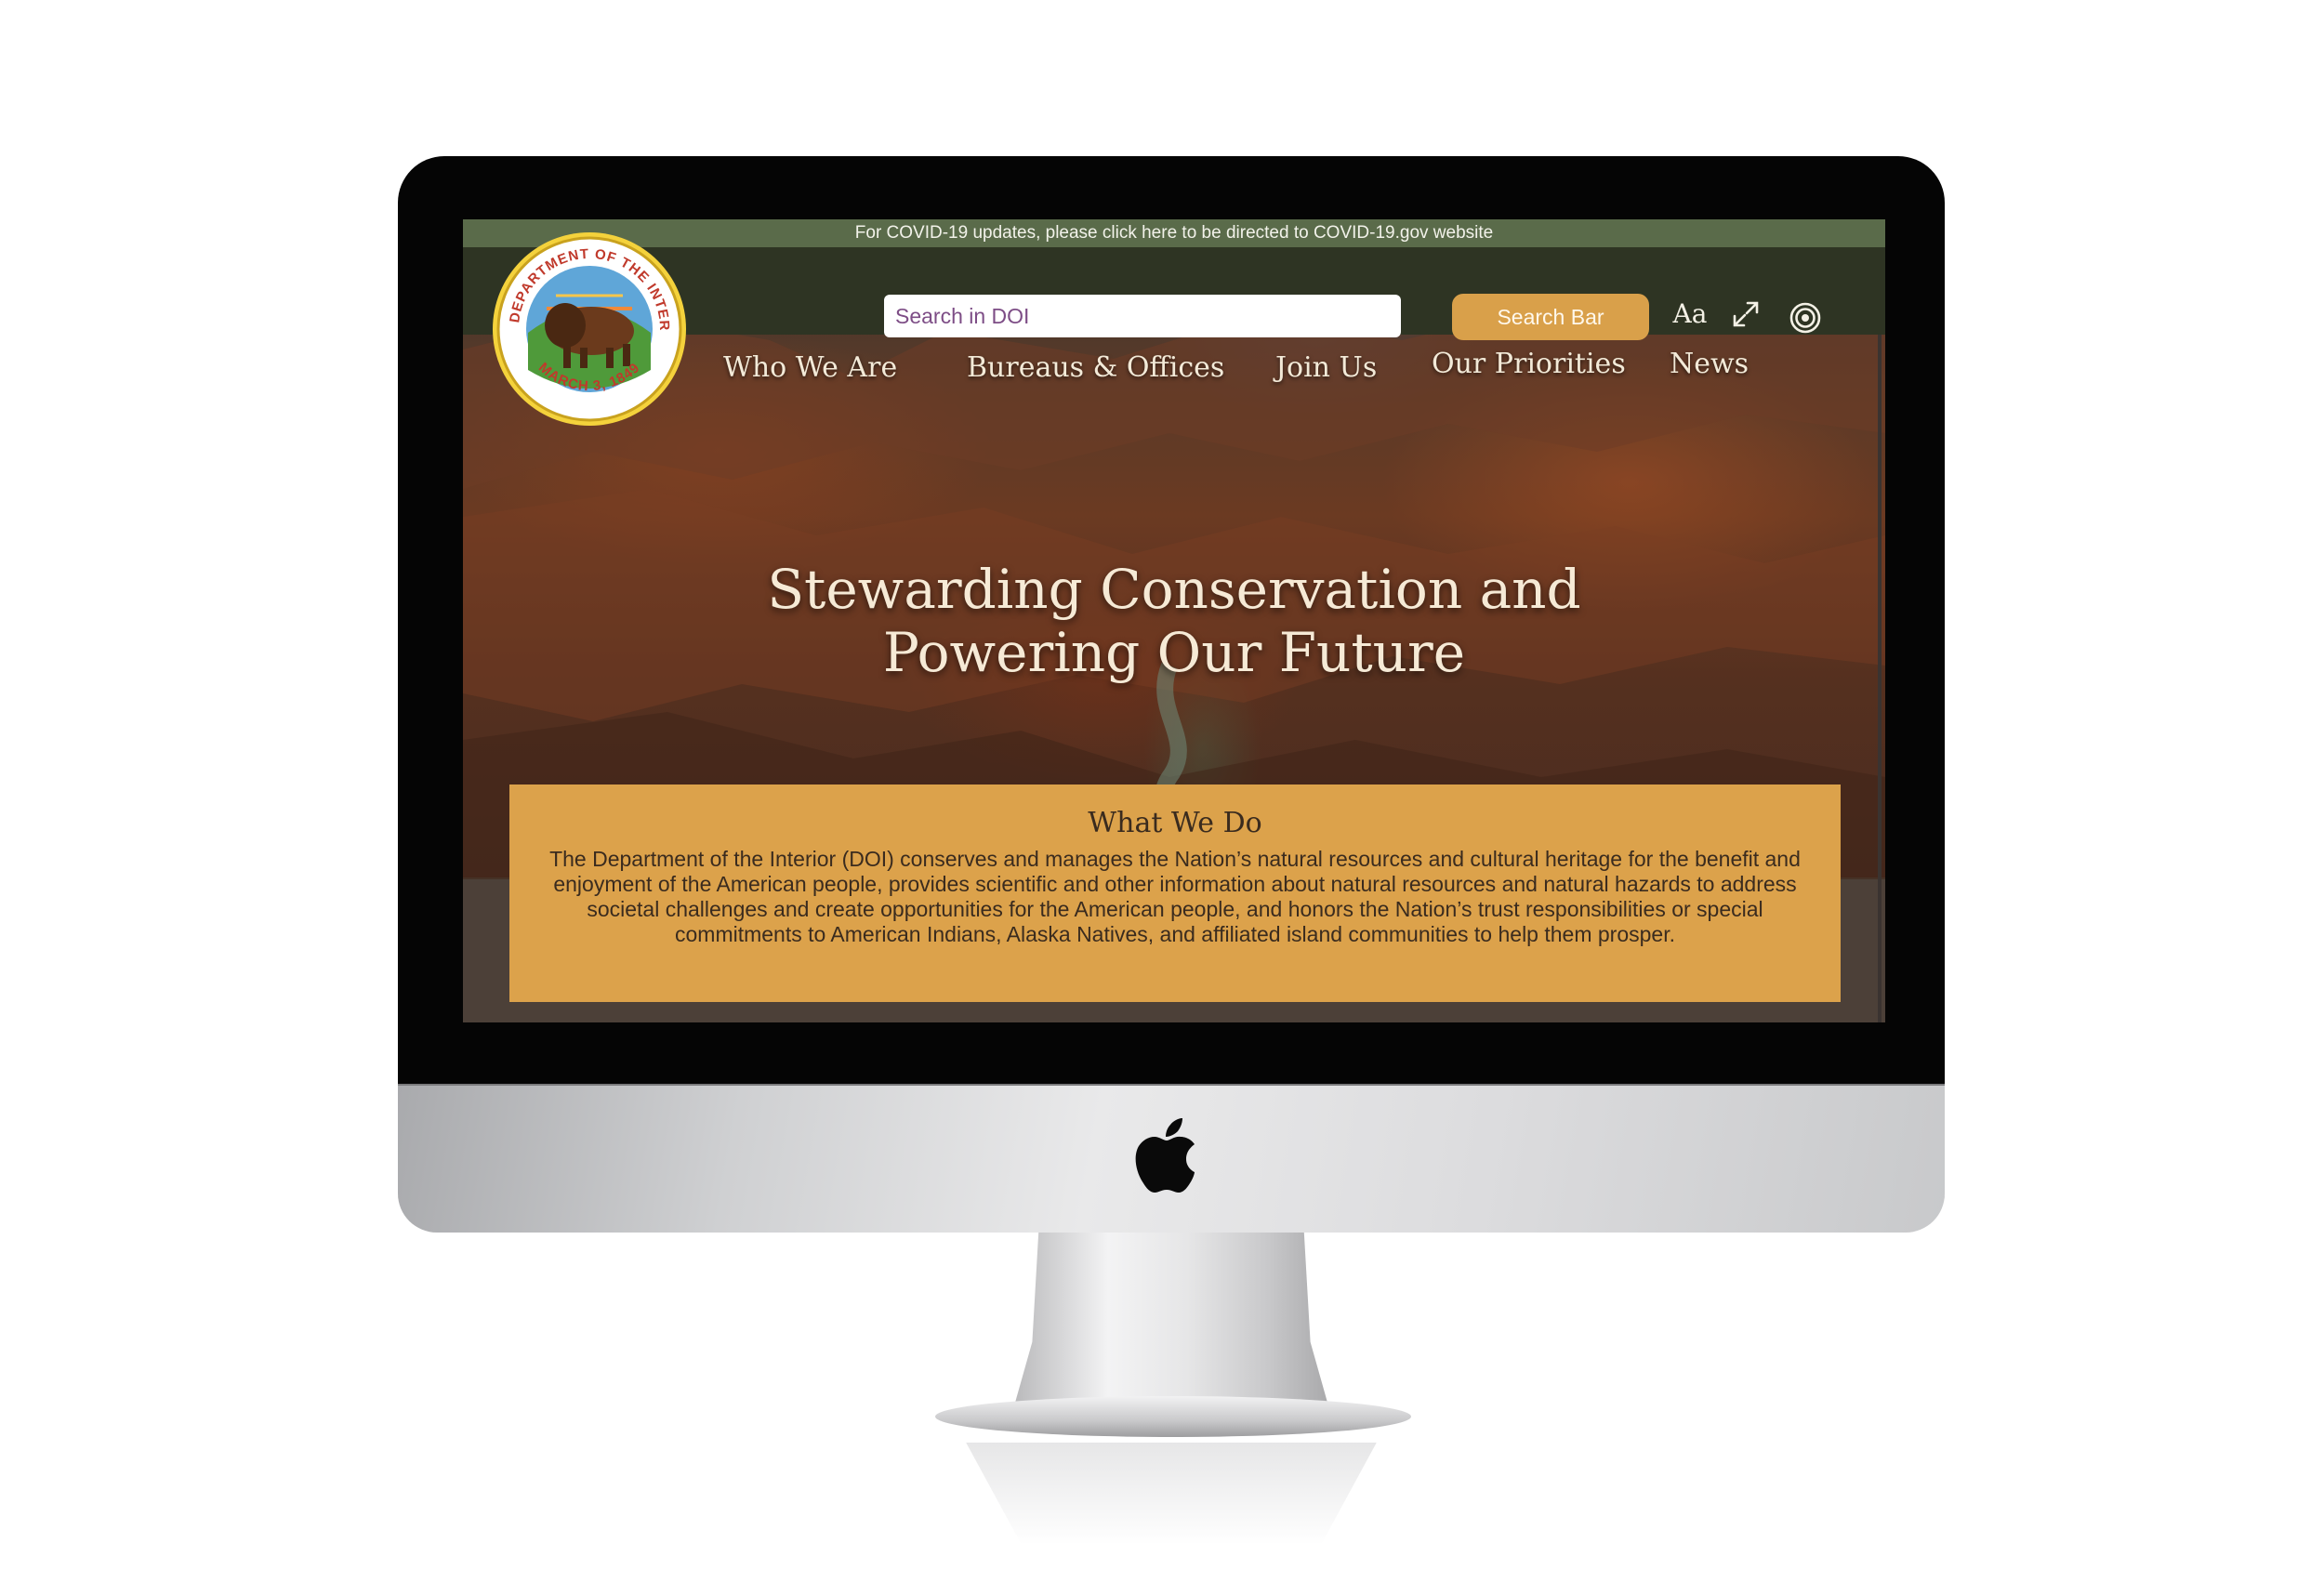 The width and height of the screenshot is (2324, 1569). I want to click on nav-our-priorities: Our Priorities, so click(1529, 364).